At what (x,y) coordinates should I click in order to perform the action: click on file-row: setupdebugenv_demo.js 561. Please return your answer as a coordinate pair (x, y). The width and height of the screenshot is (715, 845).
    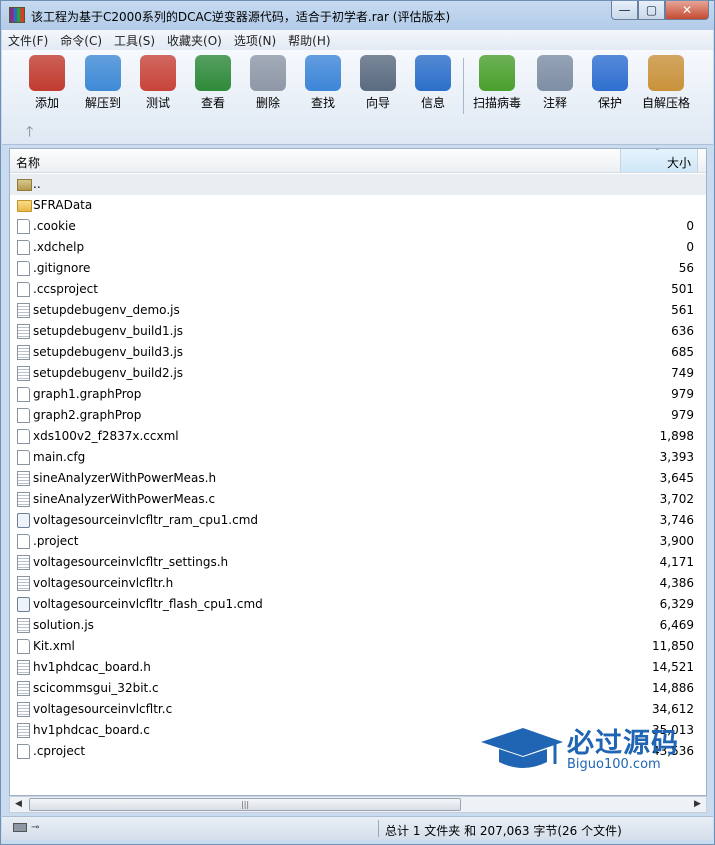
    Looking at the image, I should click on (358, 310).